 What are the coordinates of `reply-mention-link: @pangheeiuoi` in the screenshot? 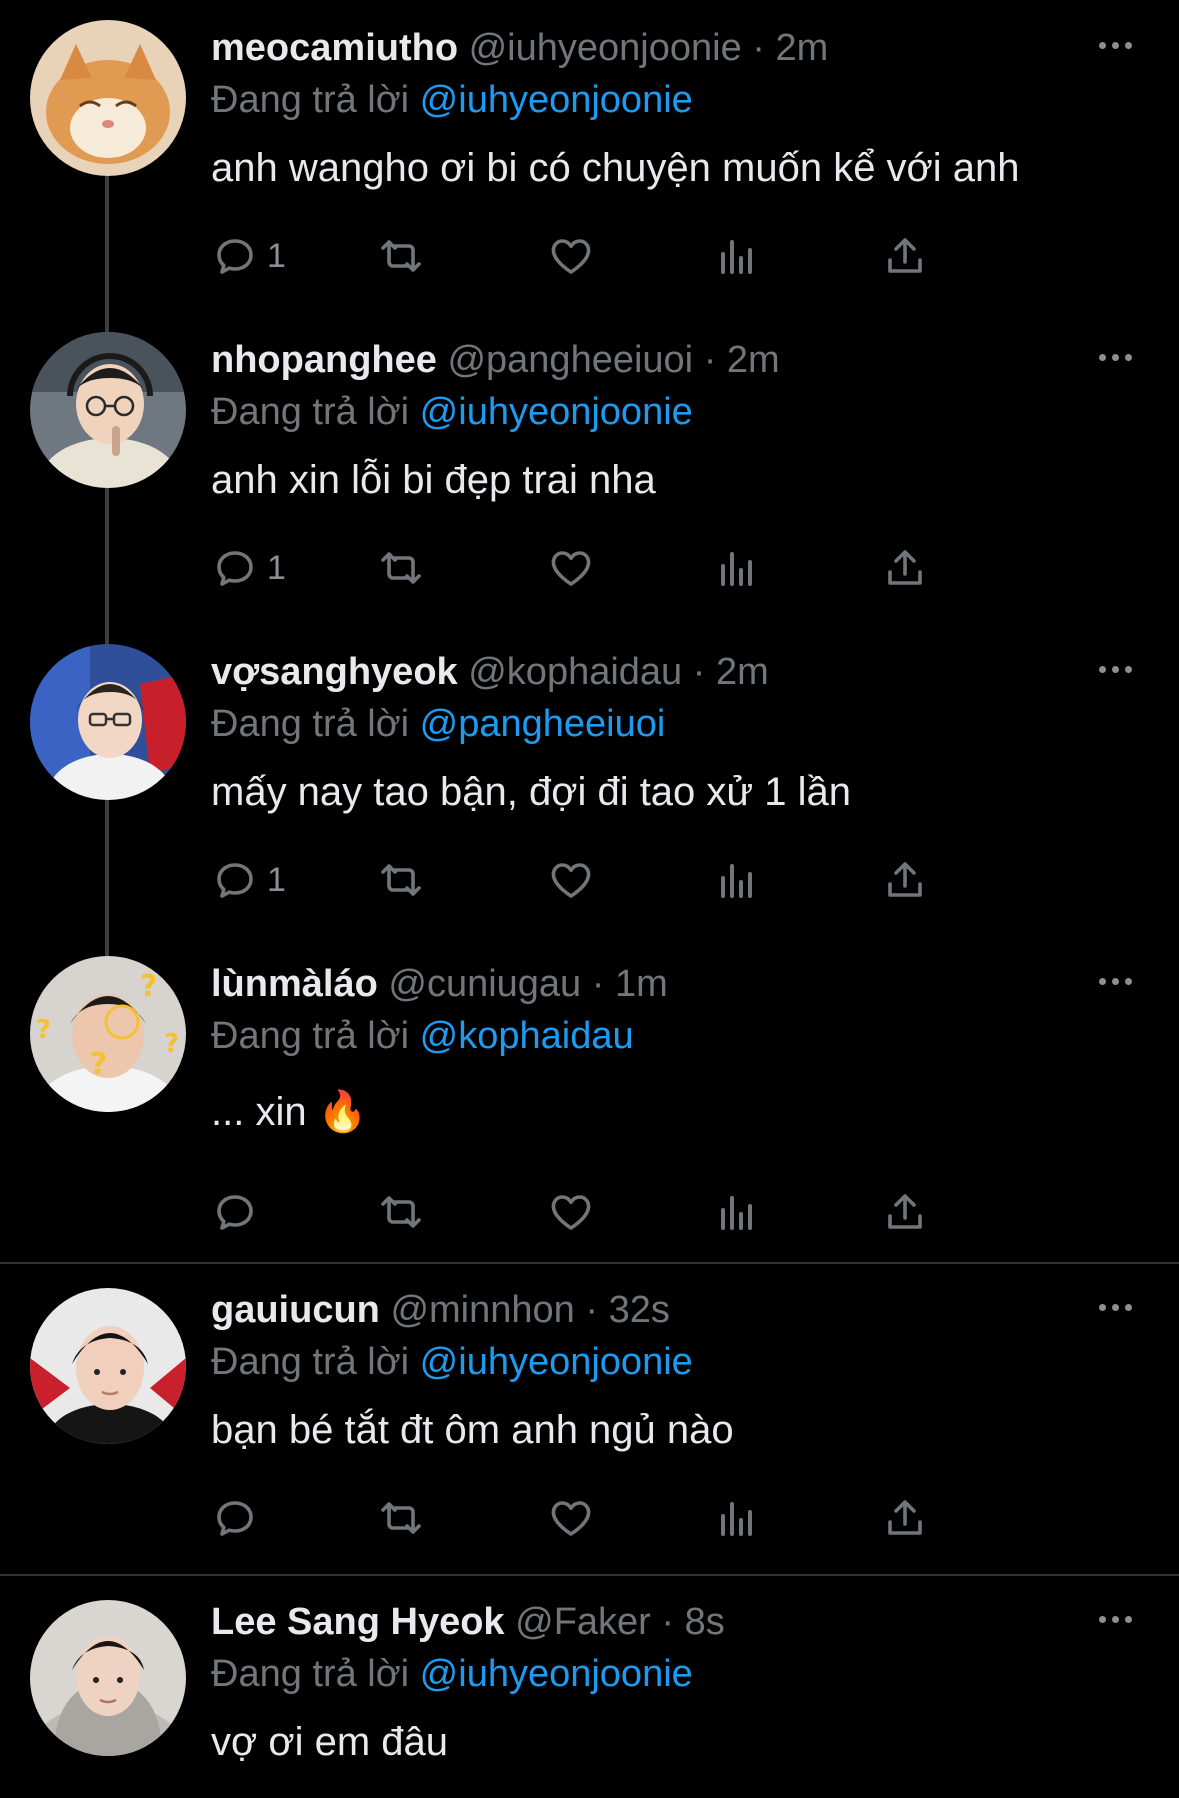 It's located at (543, 724).